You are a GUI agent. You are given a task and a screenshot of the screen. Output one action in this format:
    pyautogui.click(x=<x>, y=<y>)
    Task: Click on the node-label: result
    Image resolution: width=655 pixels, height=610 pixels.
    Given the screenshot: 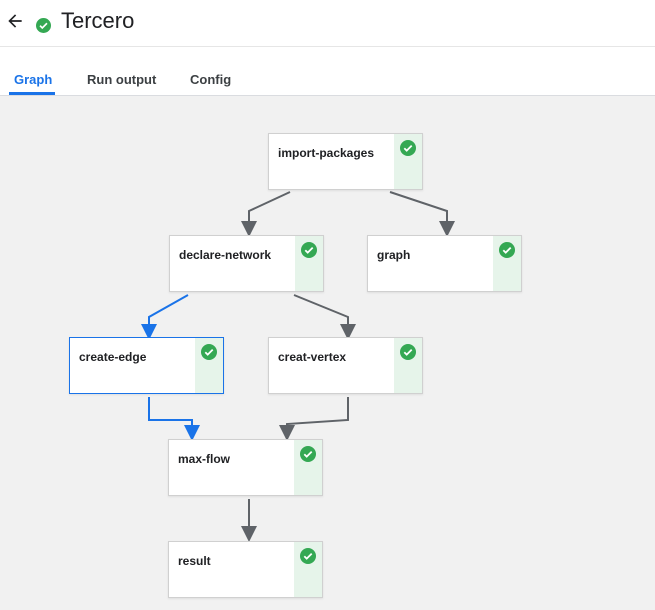 What is the action you would take?
    pyautogui.click(x=194, y=561)
    